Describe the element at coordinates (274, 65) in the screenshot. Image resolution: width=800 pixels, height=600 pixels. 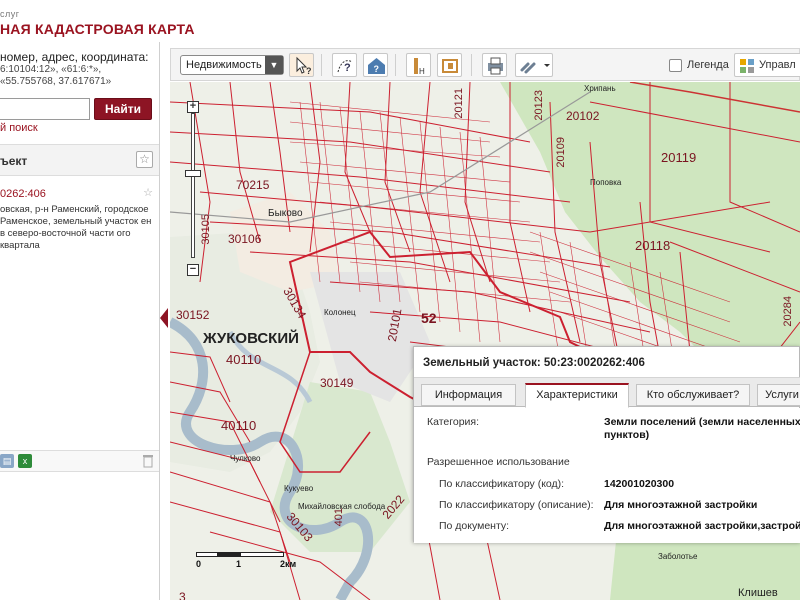
I see `chevron-down-icon: ▼` at that location.